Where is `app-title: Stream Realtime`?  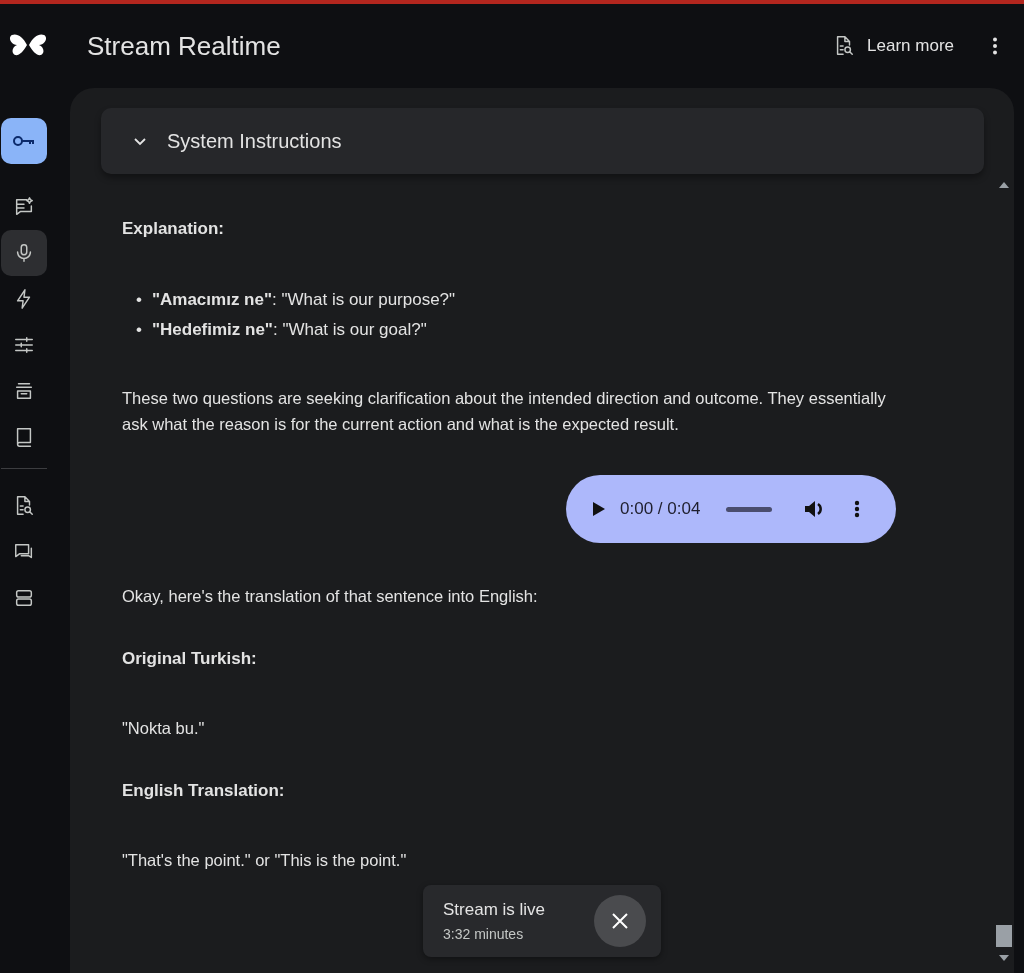
app-title: Stream Realtime is located at coordinates (184, 46).